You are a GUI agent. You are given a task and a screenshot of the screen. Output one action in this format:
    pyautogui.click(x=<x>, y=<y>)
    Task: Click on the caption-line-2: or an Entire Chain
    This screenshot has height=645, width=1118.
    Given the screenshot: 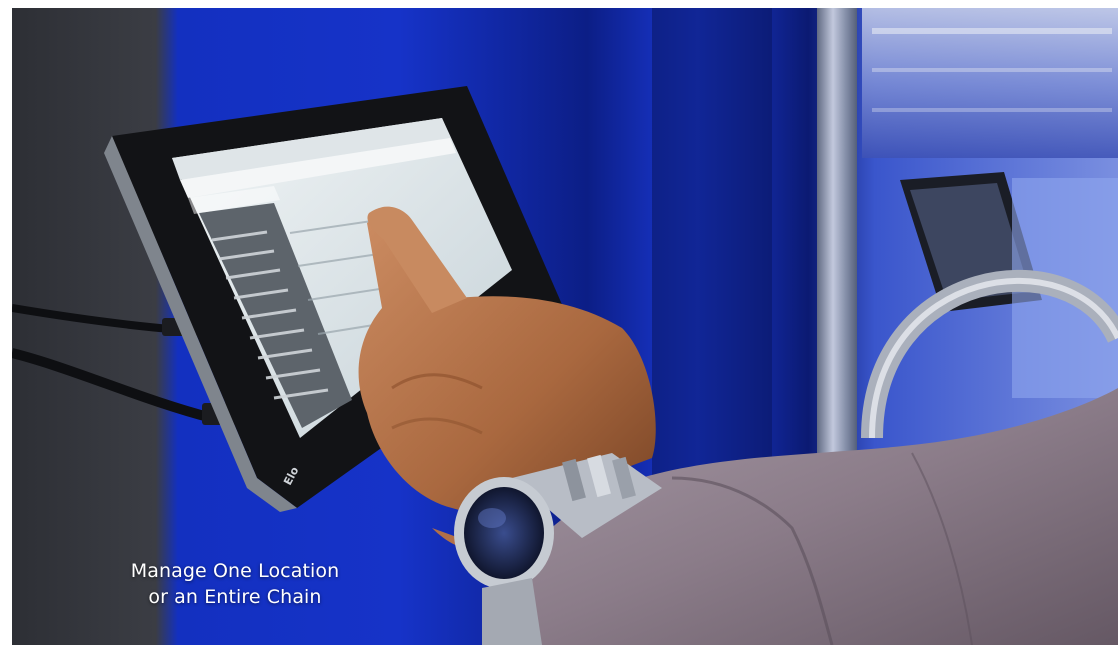 What is the action you would take?
    pyautogui.click(x=235, y=597)
    